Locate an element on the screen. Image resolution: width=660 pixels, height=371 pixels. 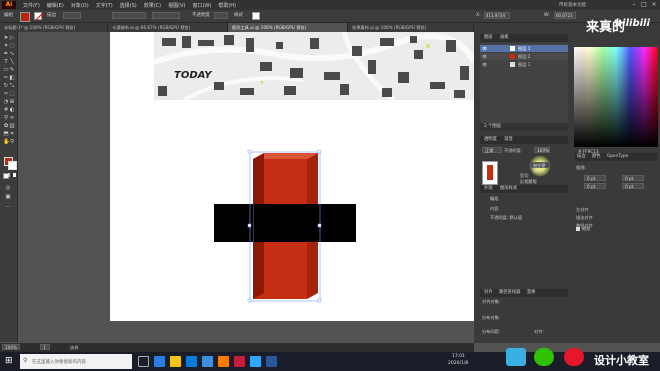
fill-swatch is located at coordinates (25, 17).